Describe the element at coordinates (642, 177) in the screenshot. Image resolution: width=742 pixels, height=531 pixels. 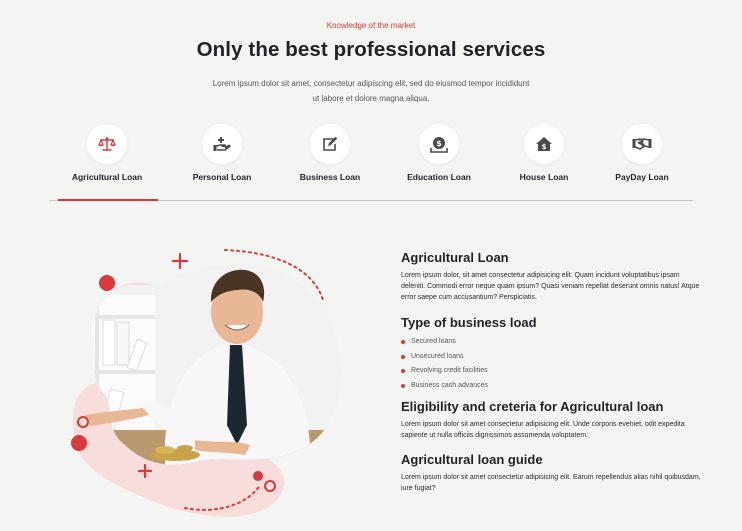
I see `tab-label: PayDay Loan` at that location.